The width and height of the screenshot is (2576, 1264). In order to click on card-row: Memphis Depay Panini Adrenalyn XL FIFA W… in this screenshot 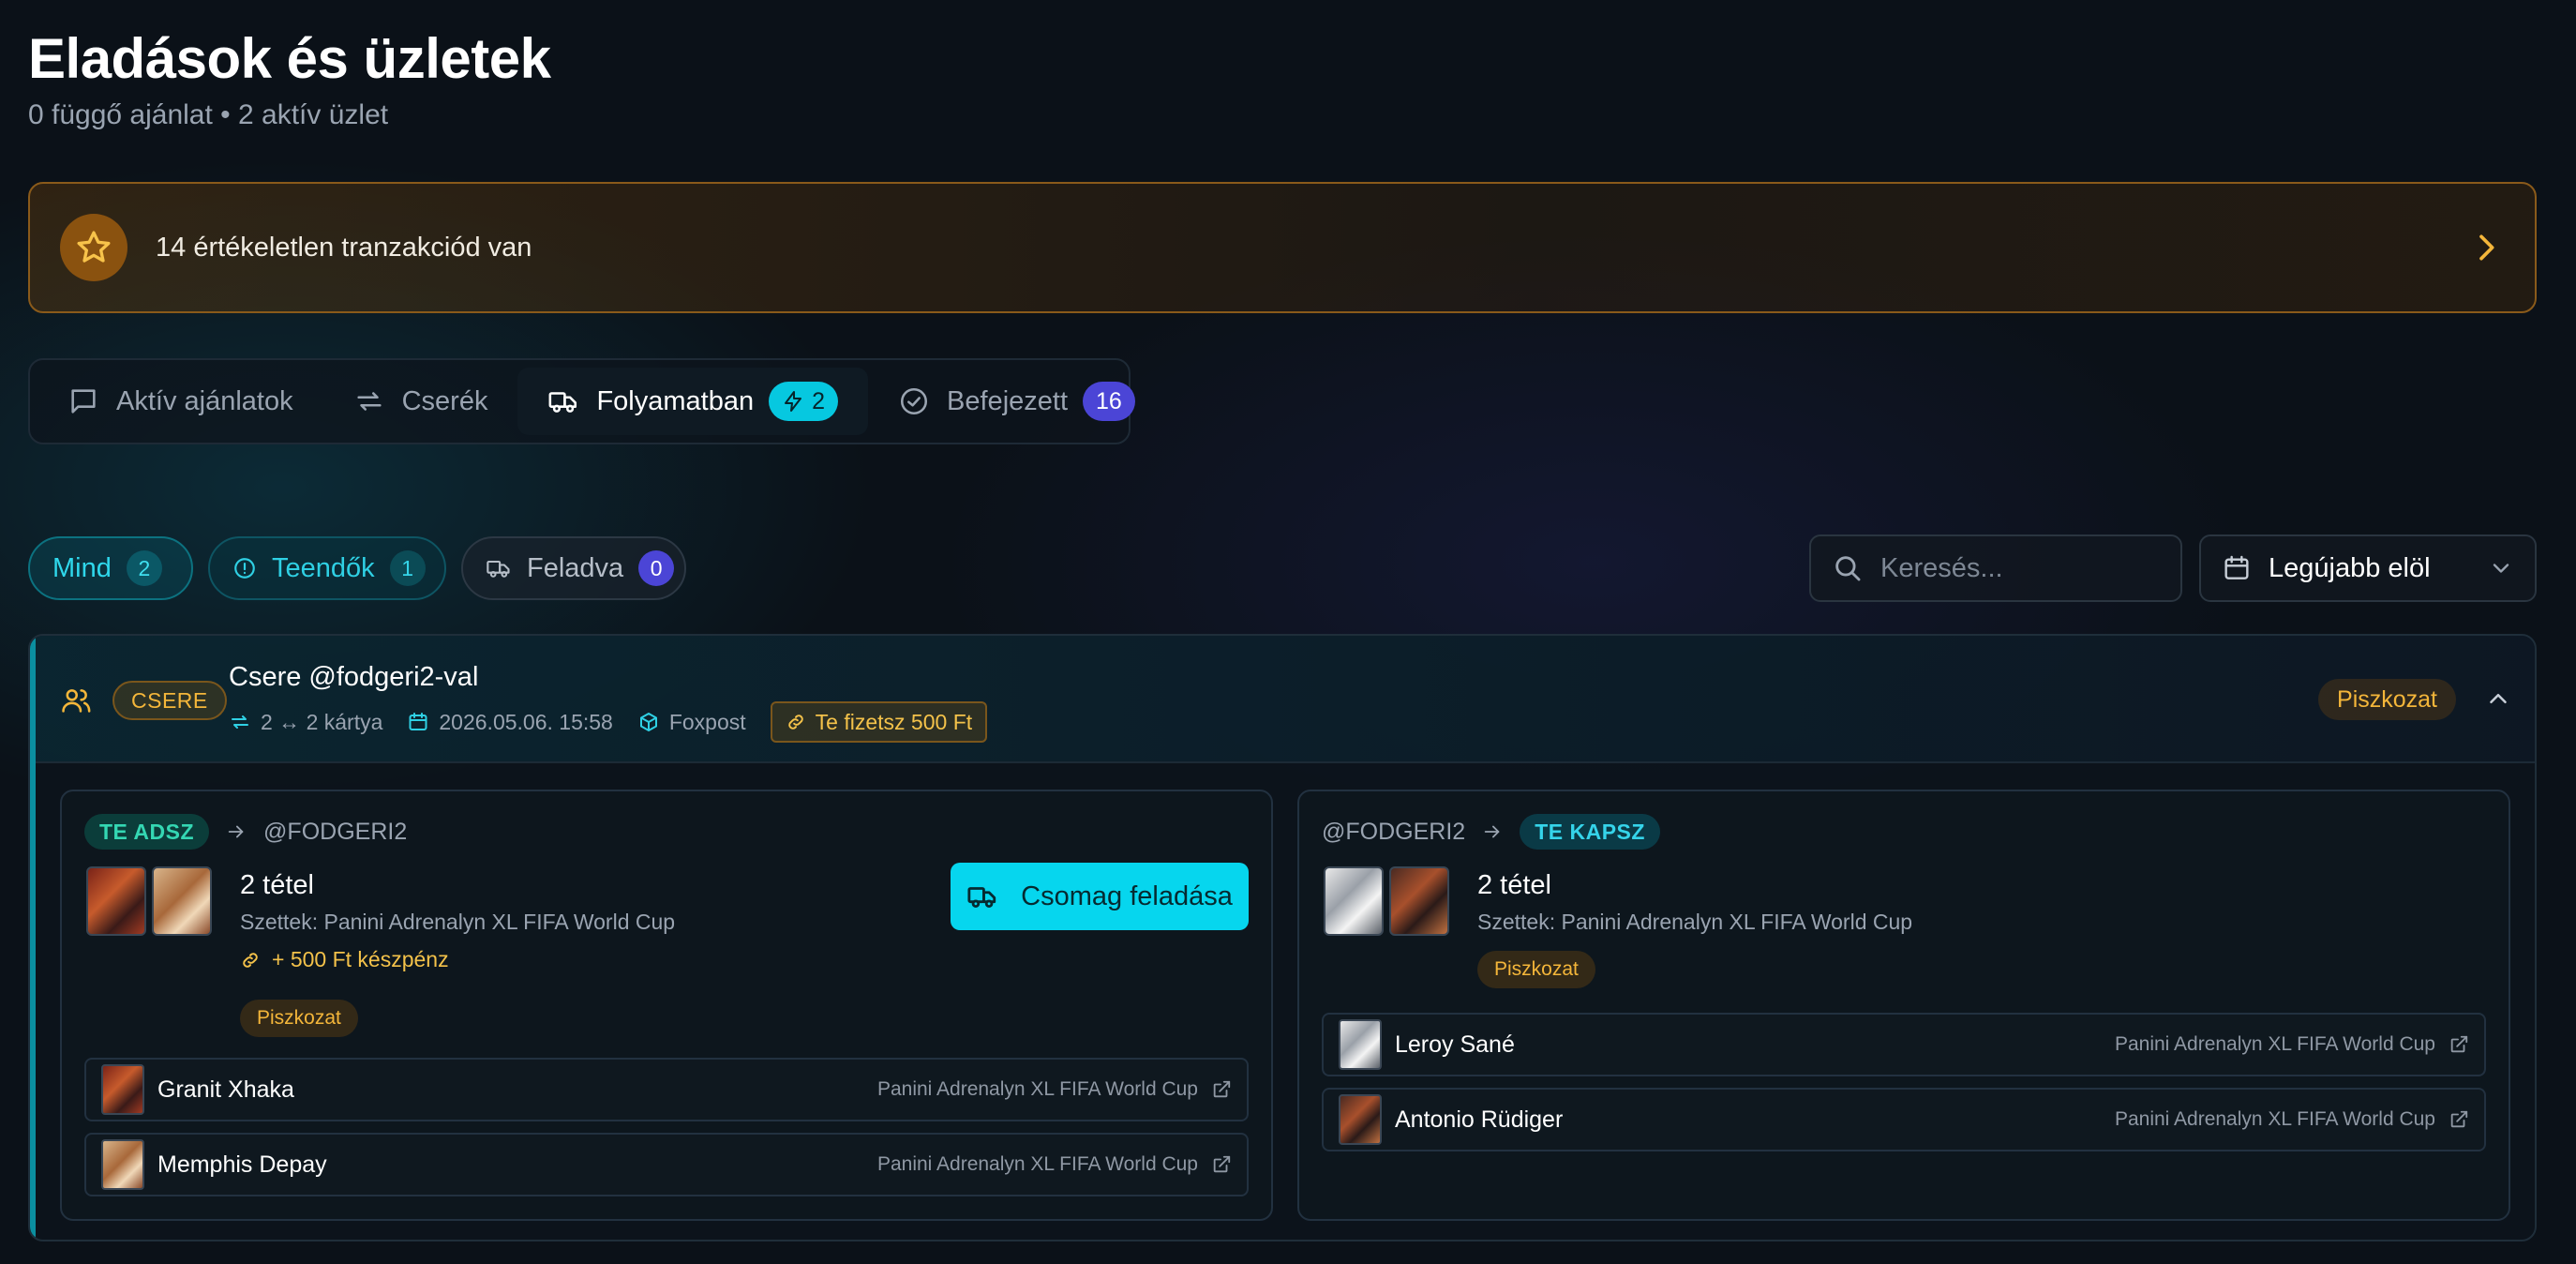, I will do `click(667, 1164)`.